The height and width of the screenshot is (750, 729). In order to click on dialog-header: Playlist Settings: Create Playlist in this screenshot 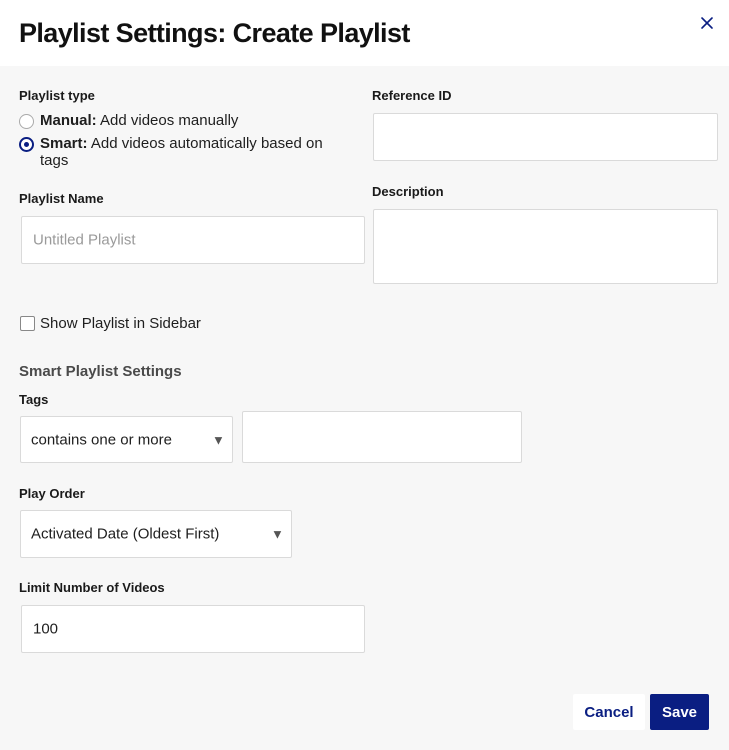, I will do `click(364, 33)`.